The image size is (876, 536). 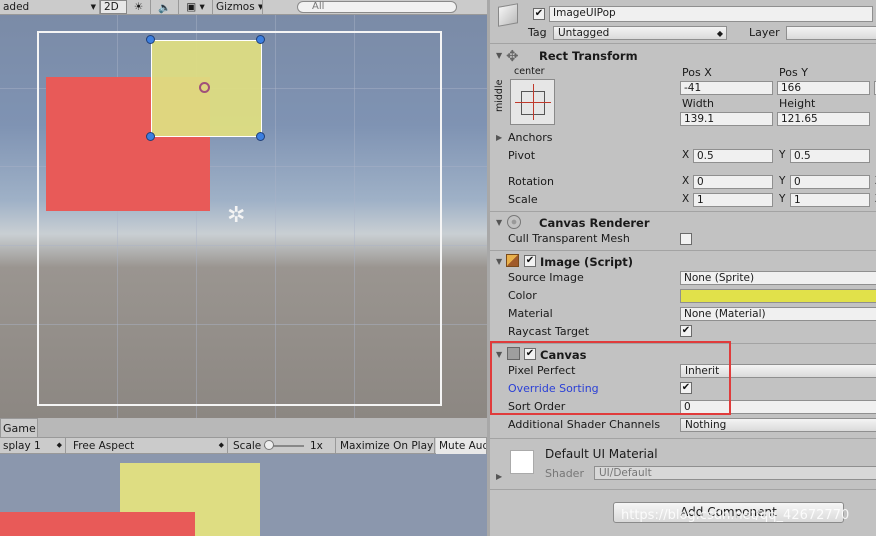 I want to click on anchor-v-label: middle, so click(x=499, y=95).